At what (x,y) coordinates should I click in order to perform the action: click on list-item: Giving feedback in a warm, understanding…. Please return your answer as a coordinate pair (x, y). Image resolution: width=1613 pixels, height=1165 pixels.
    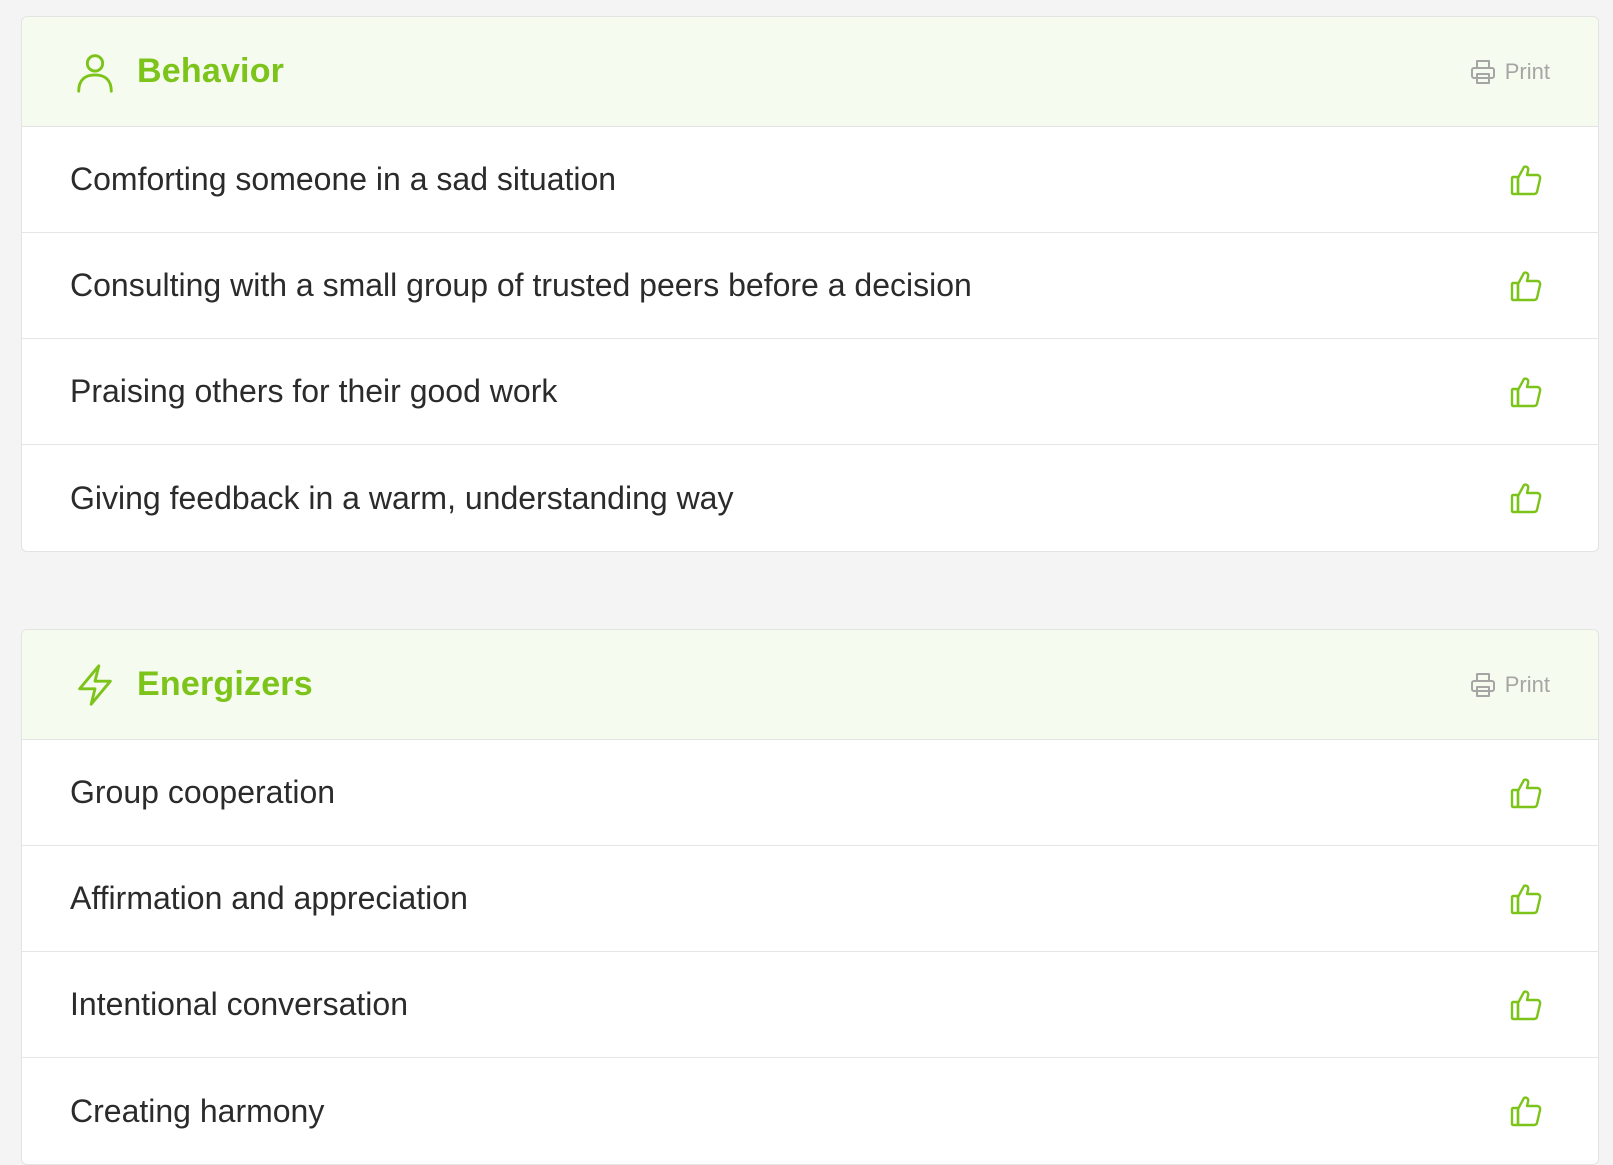
    Looking at the image, I should click on (810, 498).